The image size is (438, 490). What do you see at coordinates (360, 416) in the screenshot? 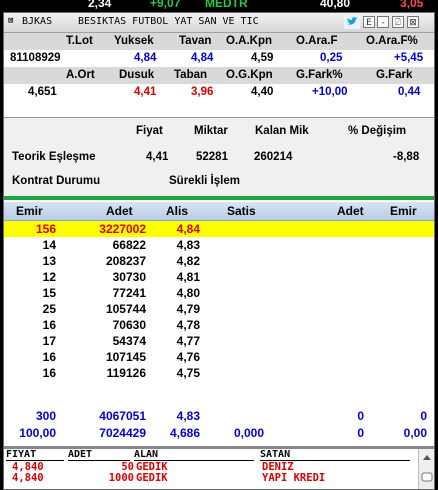
I see `total-satis-adet: 0` at bounding box center [360, 416].